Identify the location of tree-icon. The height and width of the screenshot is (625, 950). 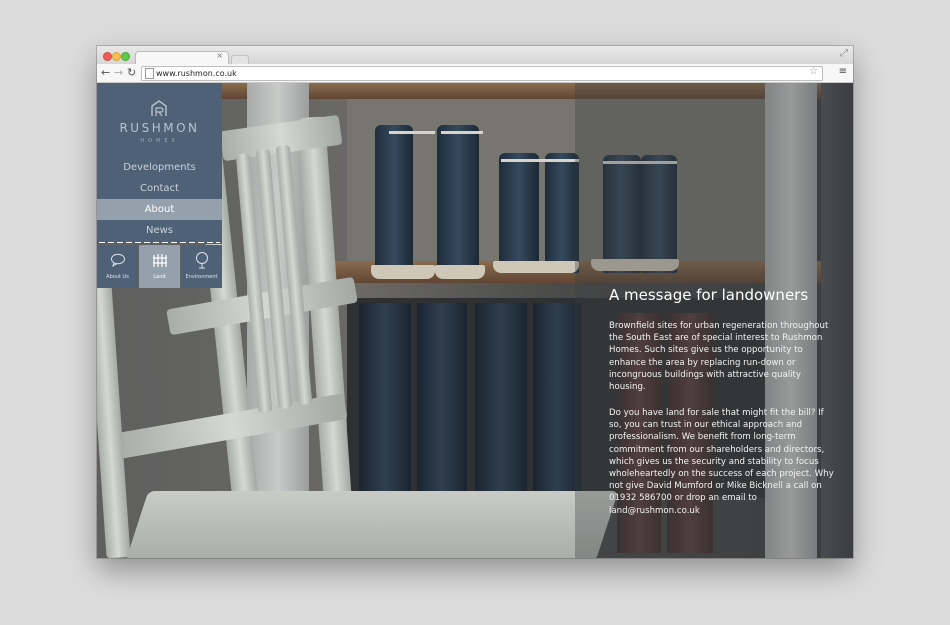
(201, 260).